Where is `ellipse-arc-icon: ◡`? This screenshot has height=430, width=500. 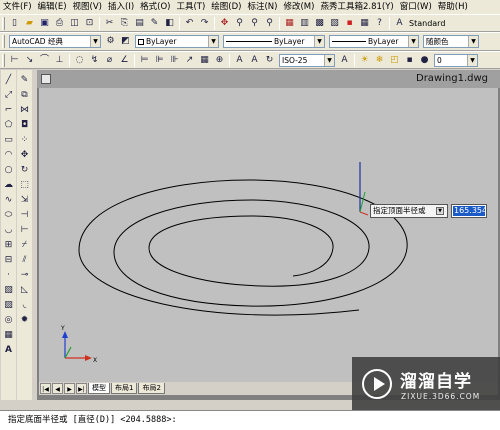
ellipse-arc-icon: ◡ is located at coordinates (8, 230).